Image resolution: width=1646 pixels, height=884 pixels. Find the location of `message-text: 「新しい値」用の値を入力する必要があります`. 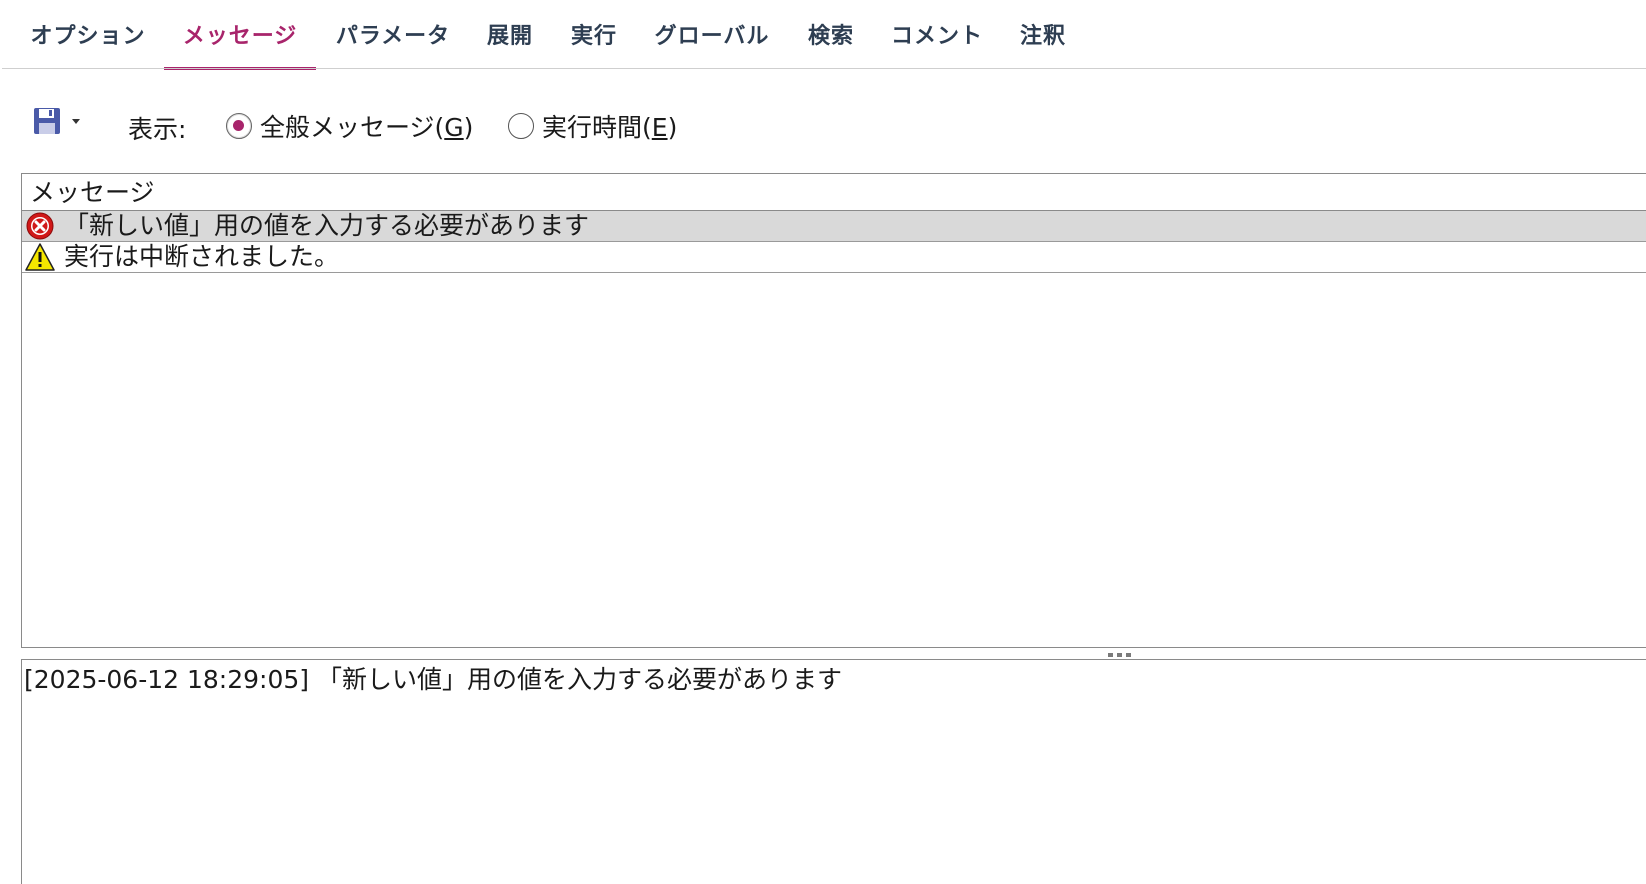

message-text: 「新しい値」用の値を入力する必要があります is located at coordinates (327, 225).